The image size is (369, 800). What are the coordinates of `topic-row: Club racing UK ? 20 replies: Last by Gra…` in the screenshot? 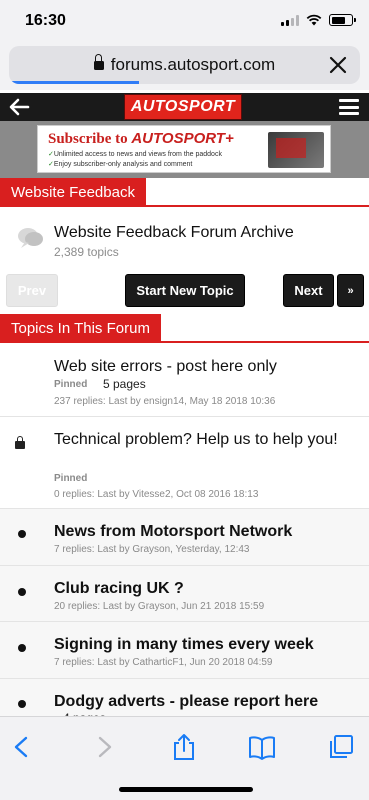 It's located at (184, 594).